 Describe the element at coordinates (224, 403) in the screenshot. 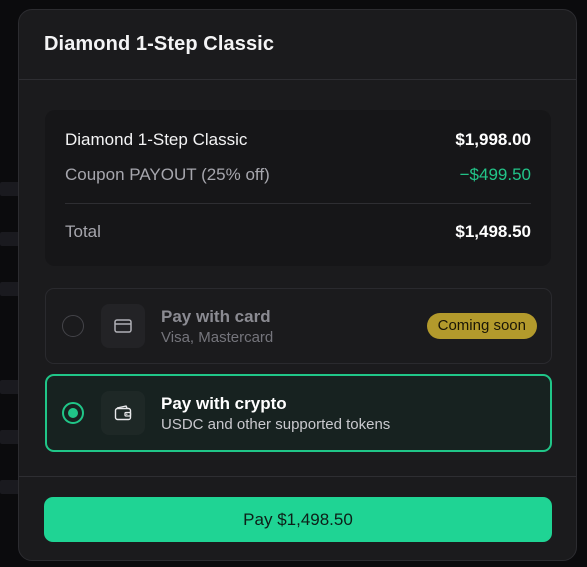

I see `crypto-option-title: Pay with crypto` at that location.